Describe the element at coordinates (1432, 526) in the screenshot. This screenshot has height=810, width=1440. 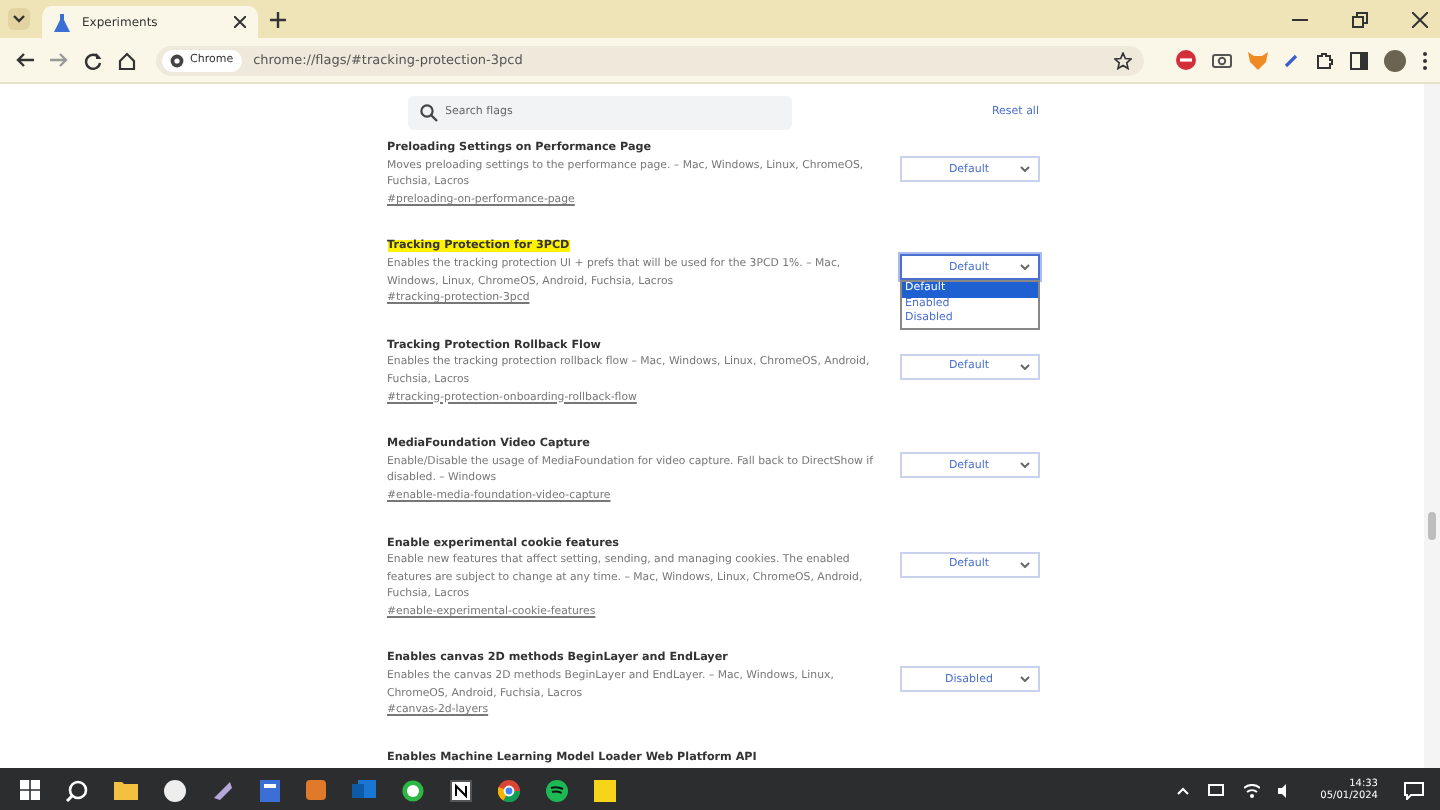
I see `scrollbar-thumb` at that location.